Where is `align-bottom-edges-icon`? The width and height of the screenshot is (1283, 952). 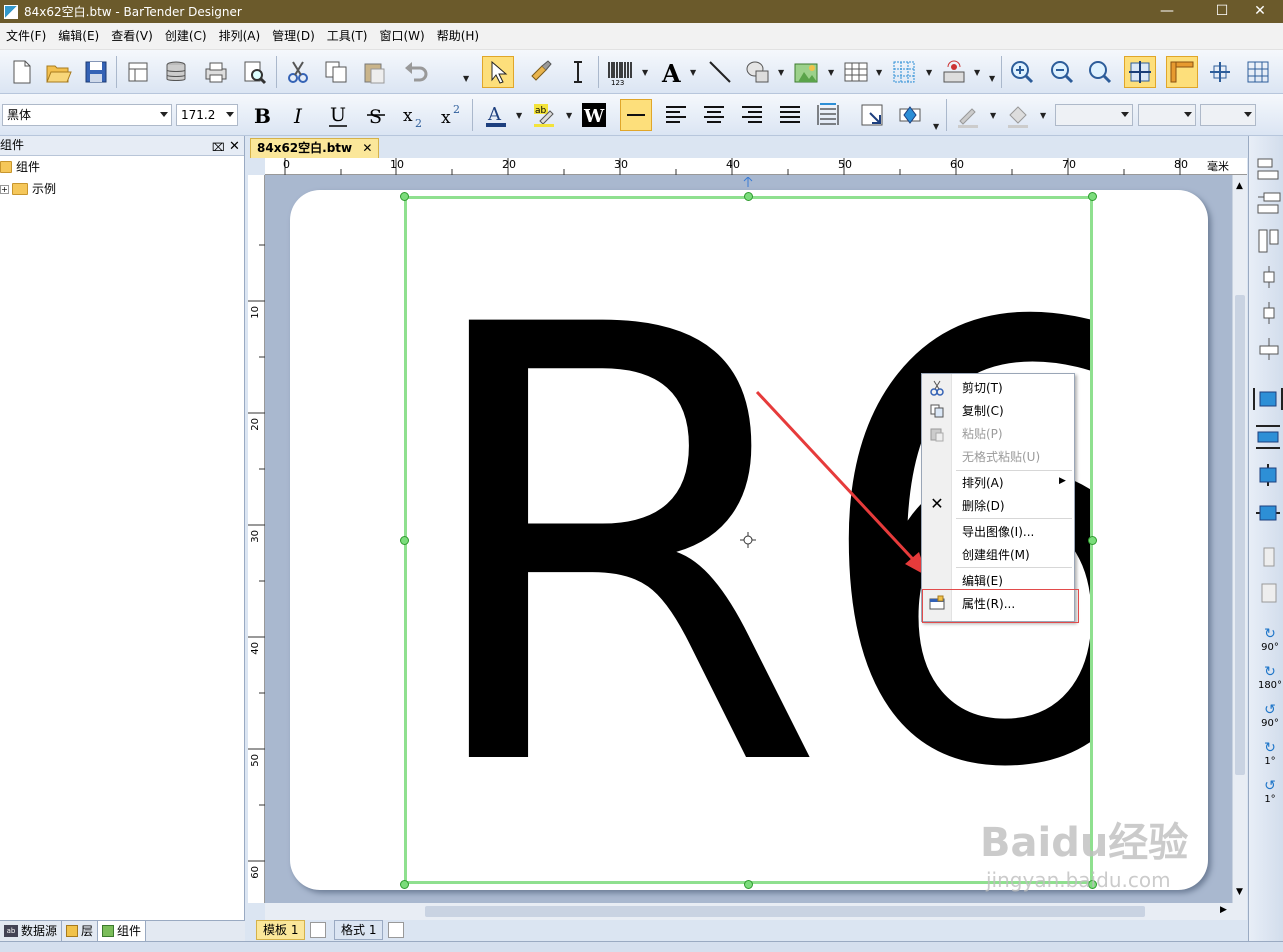
align-bottom-edges-icon is located at coordinates (1269, 349).